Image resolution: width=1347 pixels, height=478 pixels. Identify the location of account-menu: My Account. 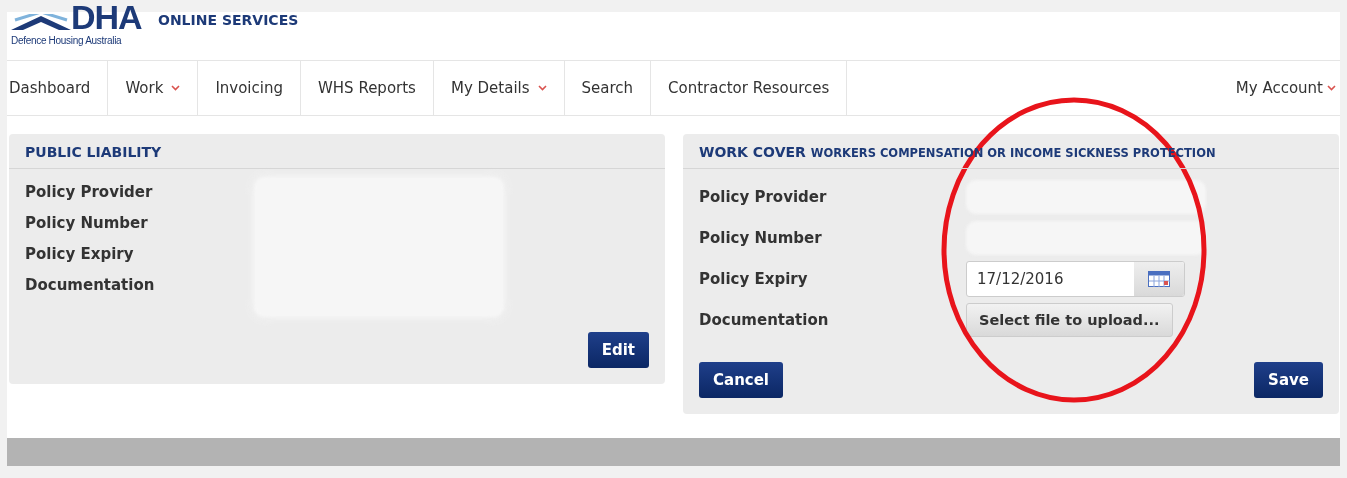
(1279, 88).